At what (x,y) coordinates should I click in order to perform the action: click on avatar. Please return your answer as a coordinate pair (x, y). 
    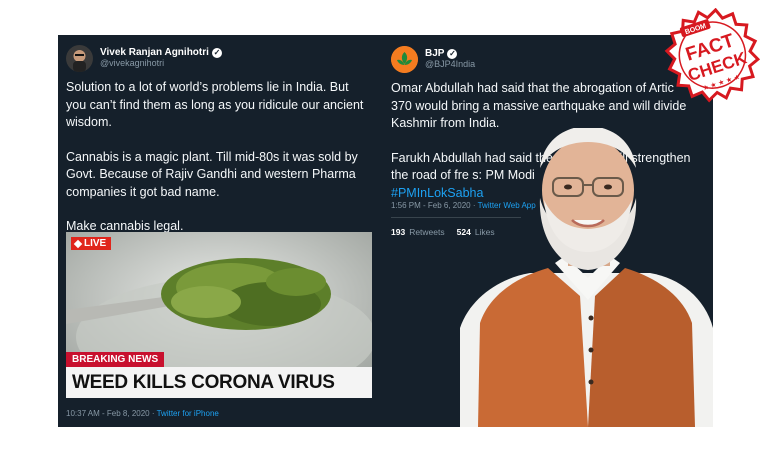
    Looking at the image, I should click on (79, 58).